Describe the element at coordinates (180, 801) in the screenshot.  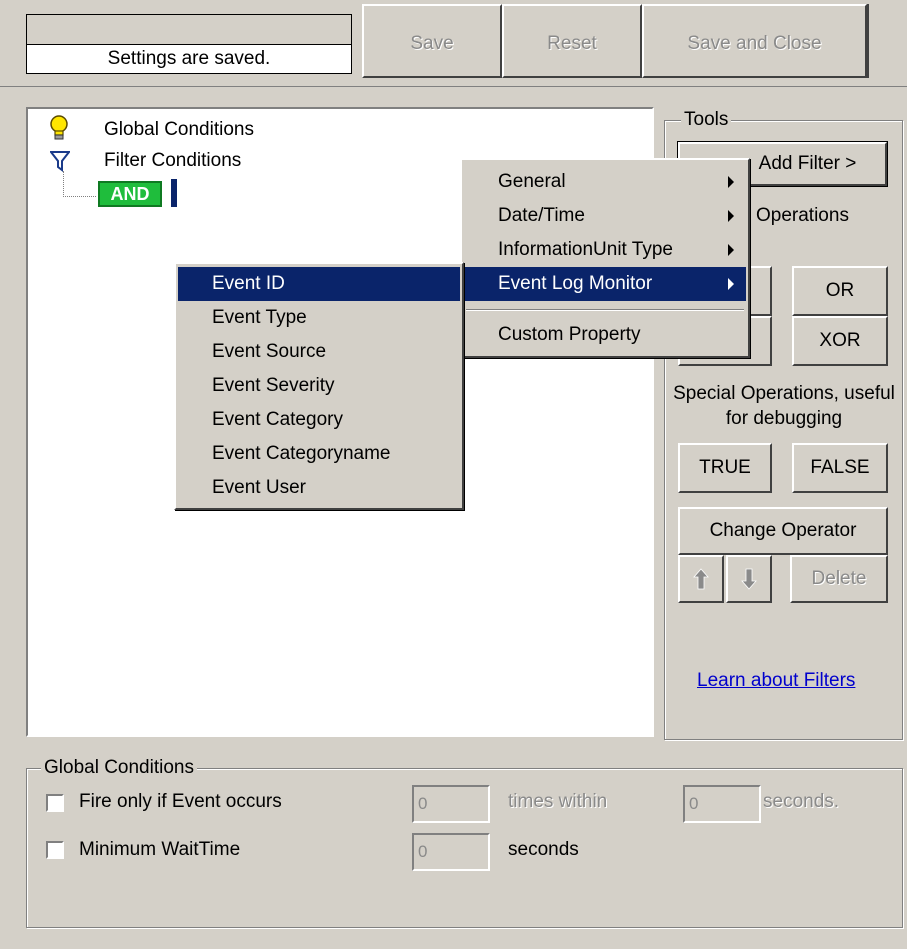
I see `fire-only-label: Fire only if Event occurs` at that location.